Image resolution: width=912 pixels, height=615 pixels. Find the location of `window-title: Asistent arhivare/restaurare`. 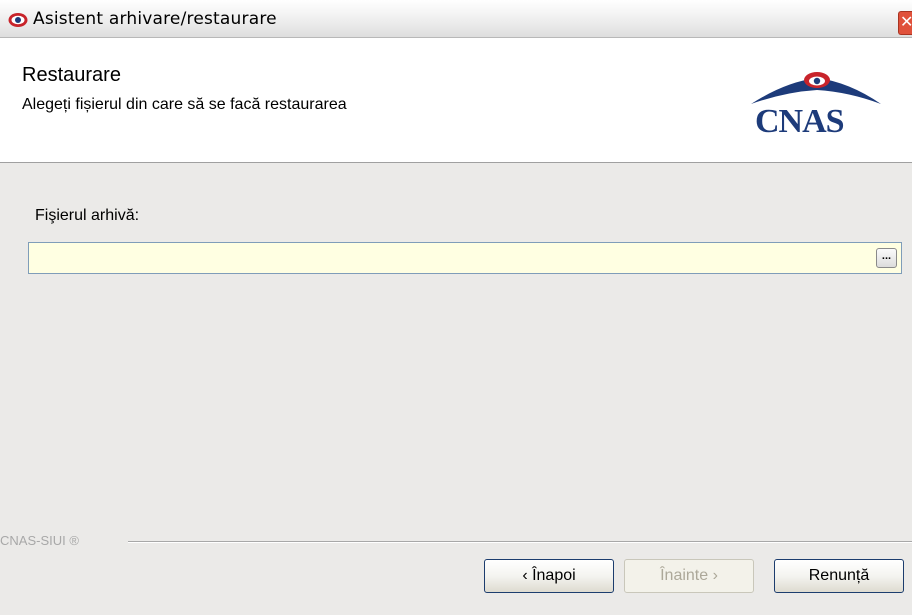

window-title: Asistent arhivare/restaurare is located at coordinates (155, 19).